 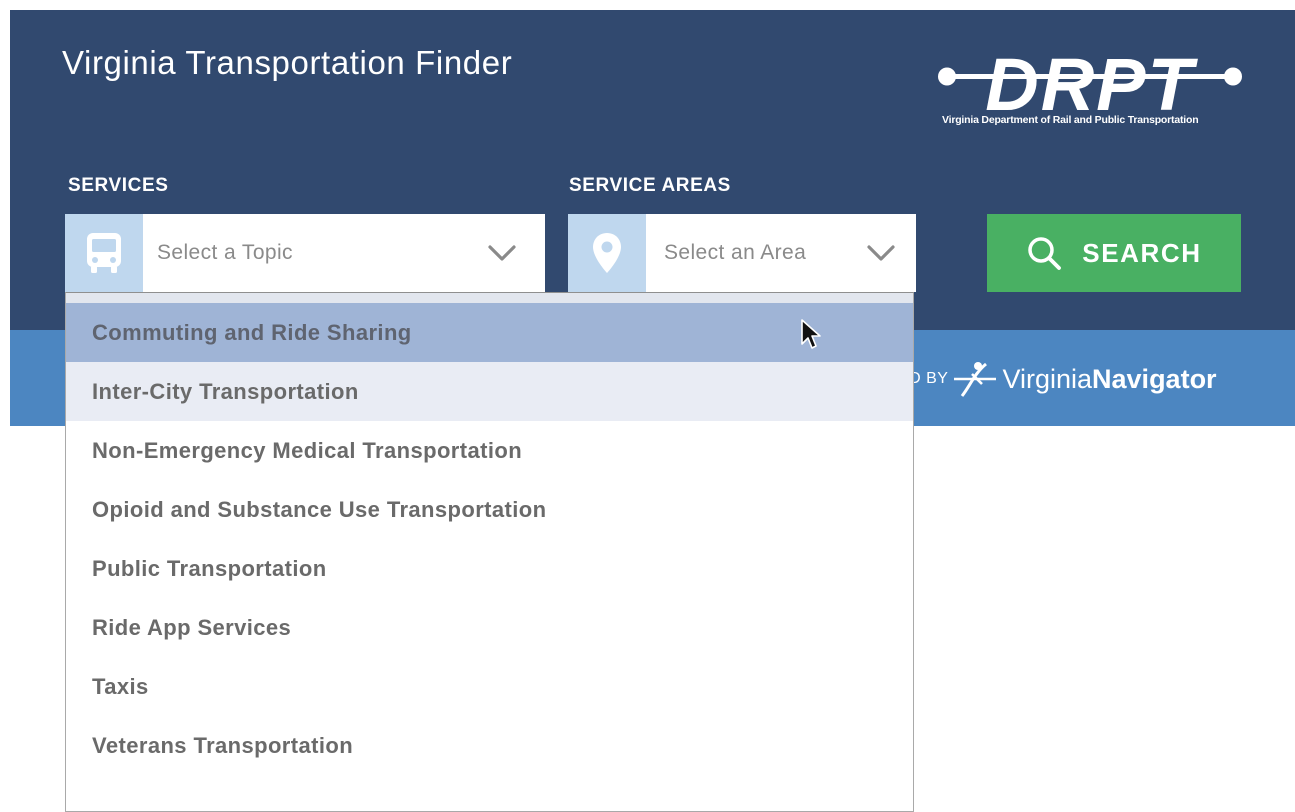 I want to click on services-select: Select a Topic, so click(x=305, y=253).